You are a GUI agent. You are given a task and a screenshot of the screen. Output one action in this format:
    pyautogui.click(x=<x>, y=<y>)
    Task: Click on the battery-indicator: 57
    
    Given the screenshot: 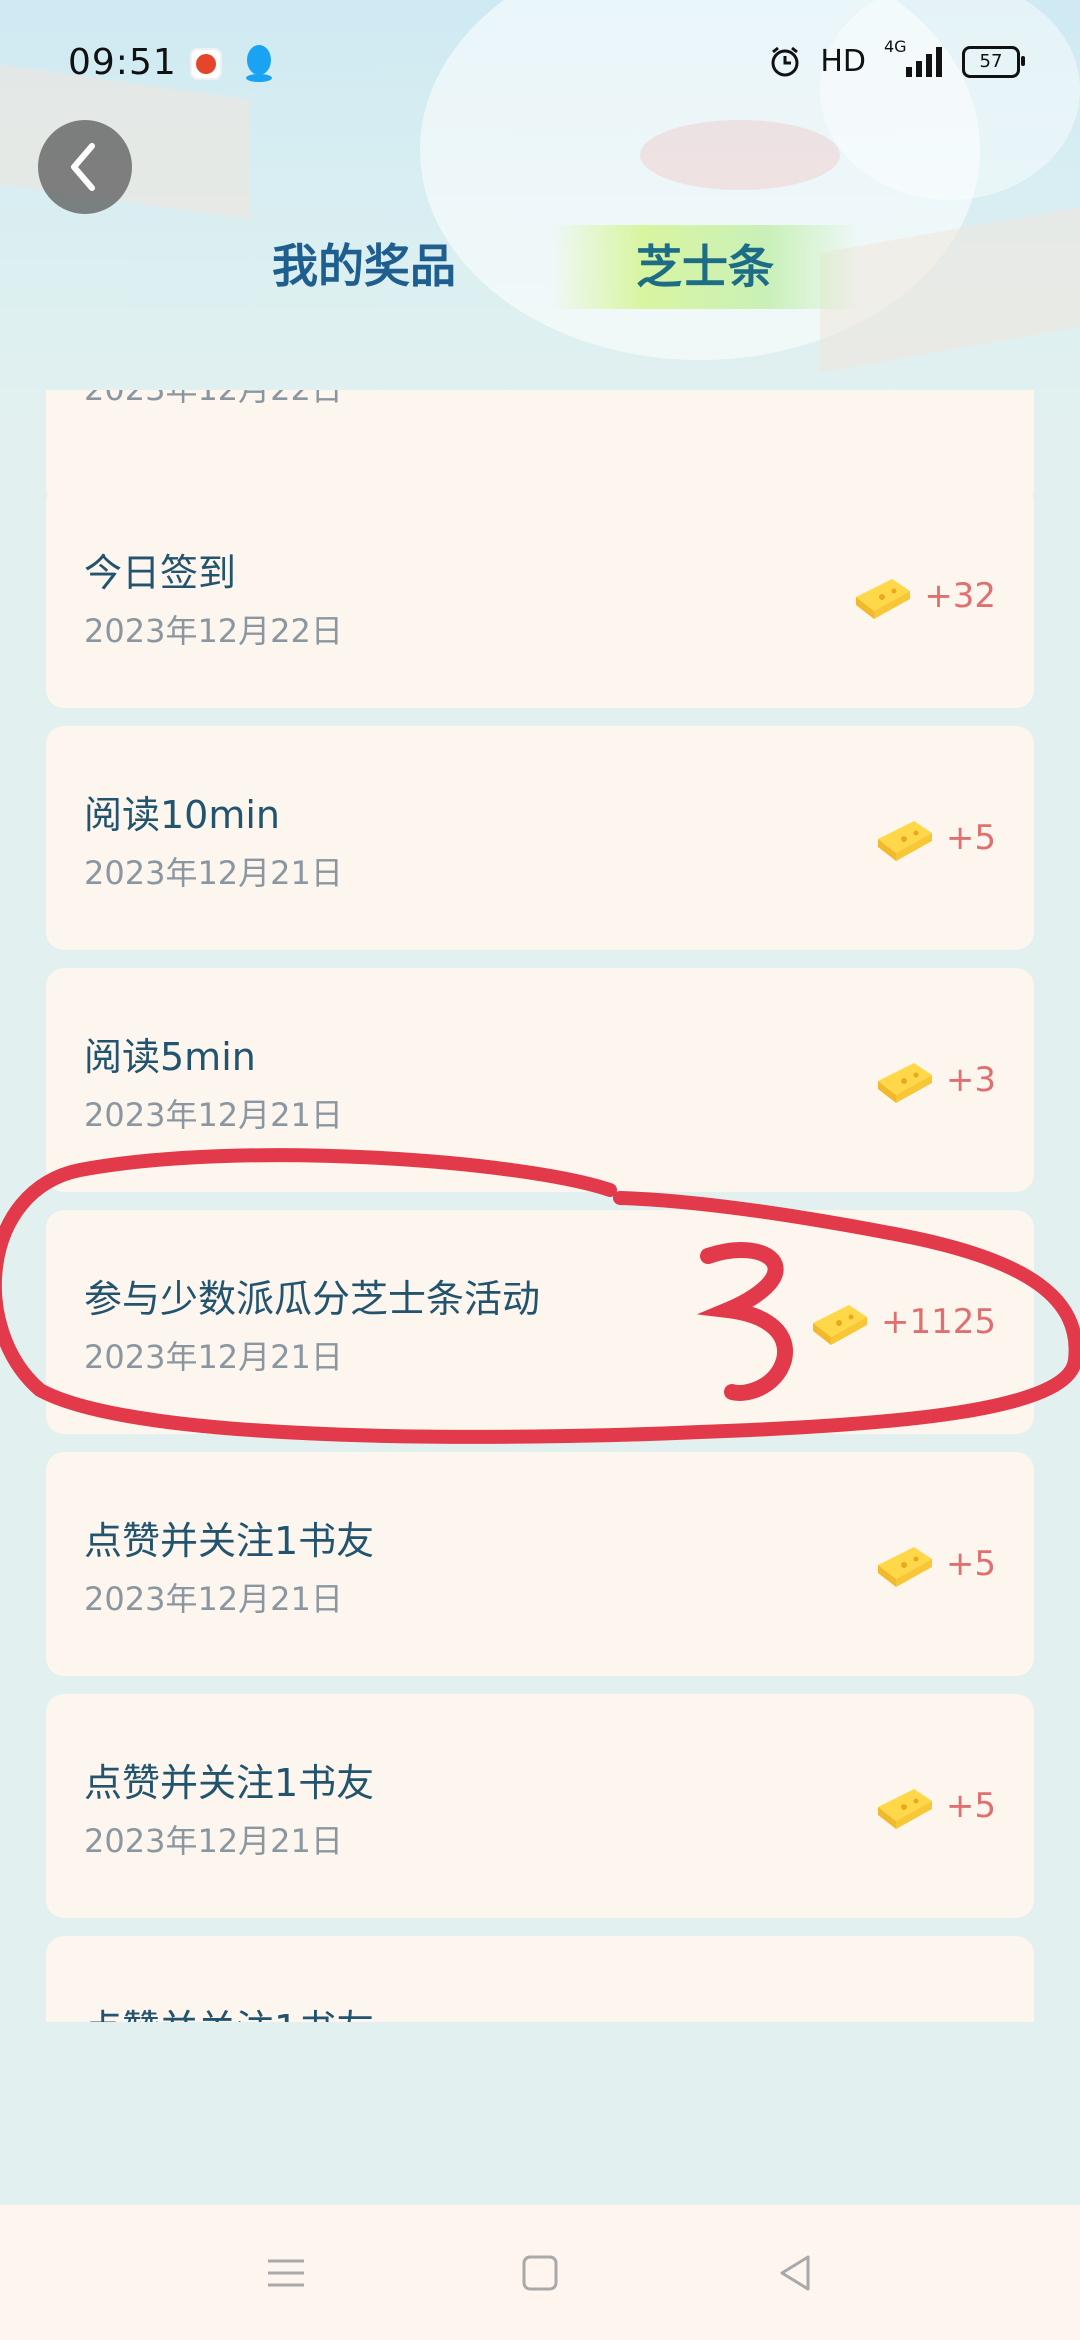 What is the action you would take?
    pyautogui.click(x=993, y=61)
    